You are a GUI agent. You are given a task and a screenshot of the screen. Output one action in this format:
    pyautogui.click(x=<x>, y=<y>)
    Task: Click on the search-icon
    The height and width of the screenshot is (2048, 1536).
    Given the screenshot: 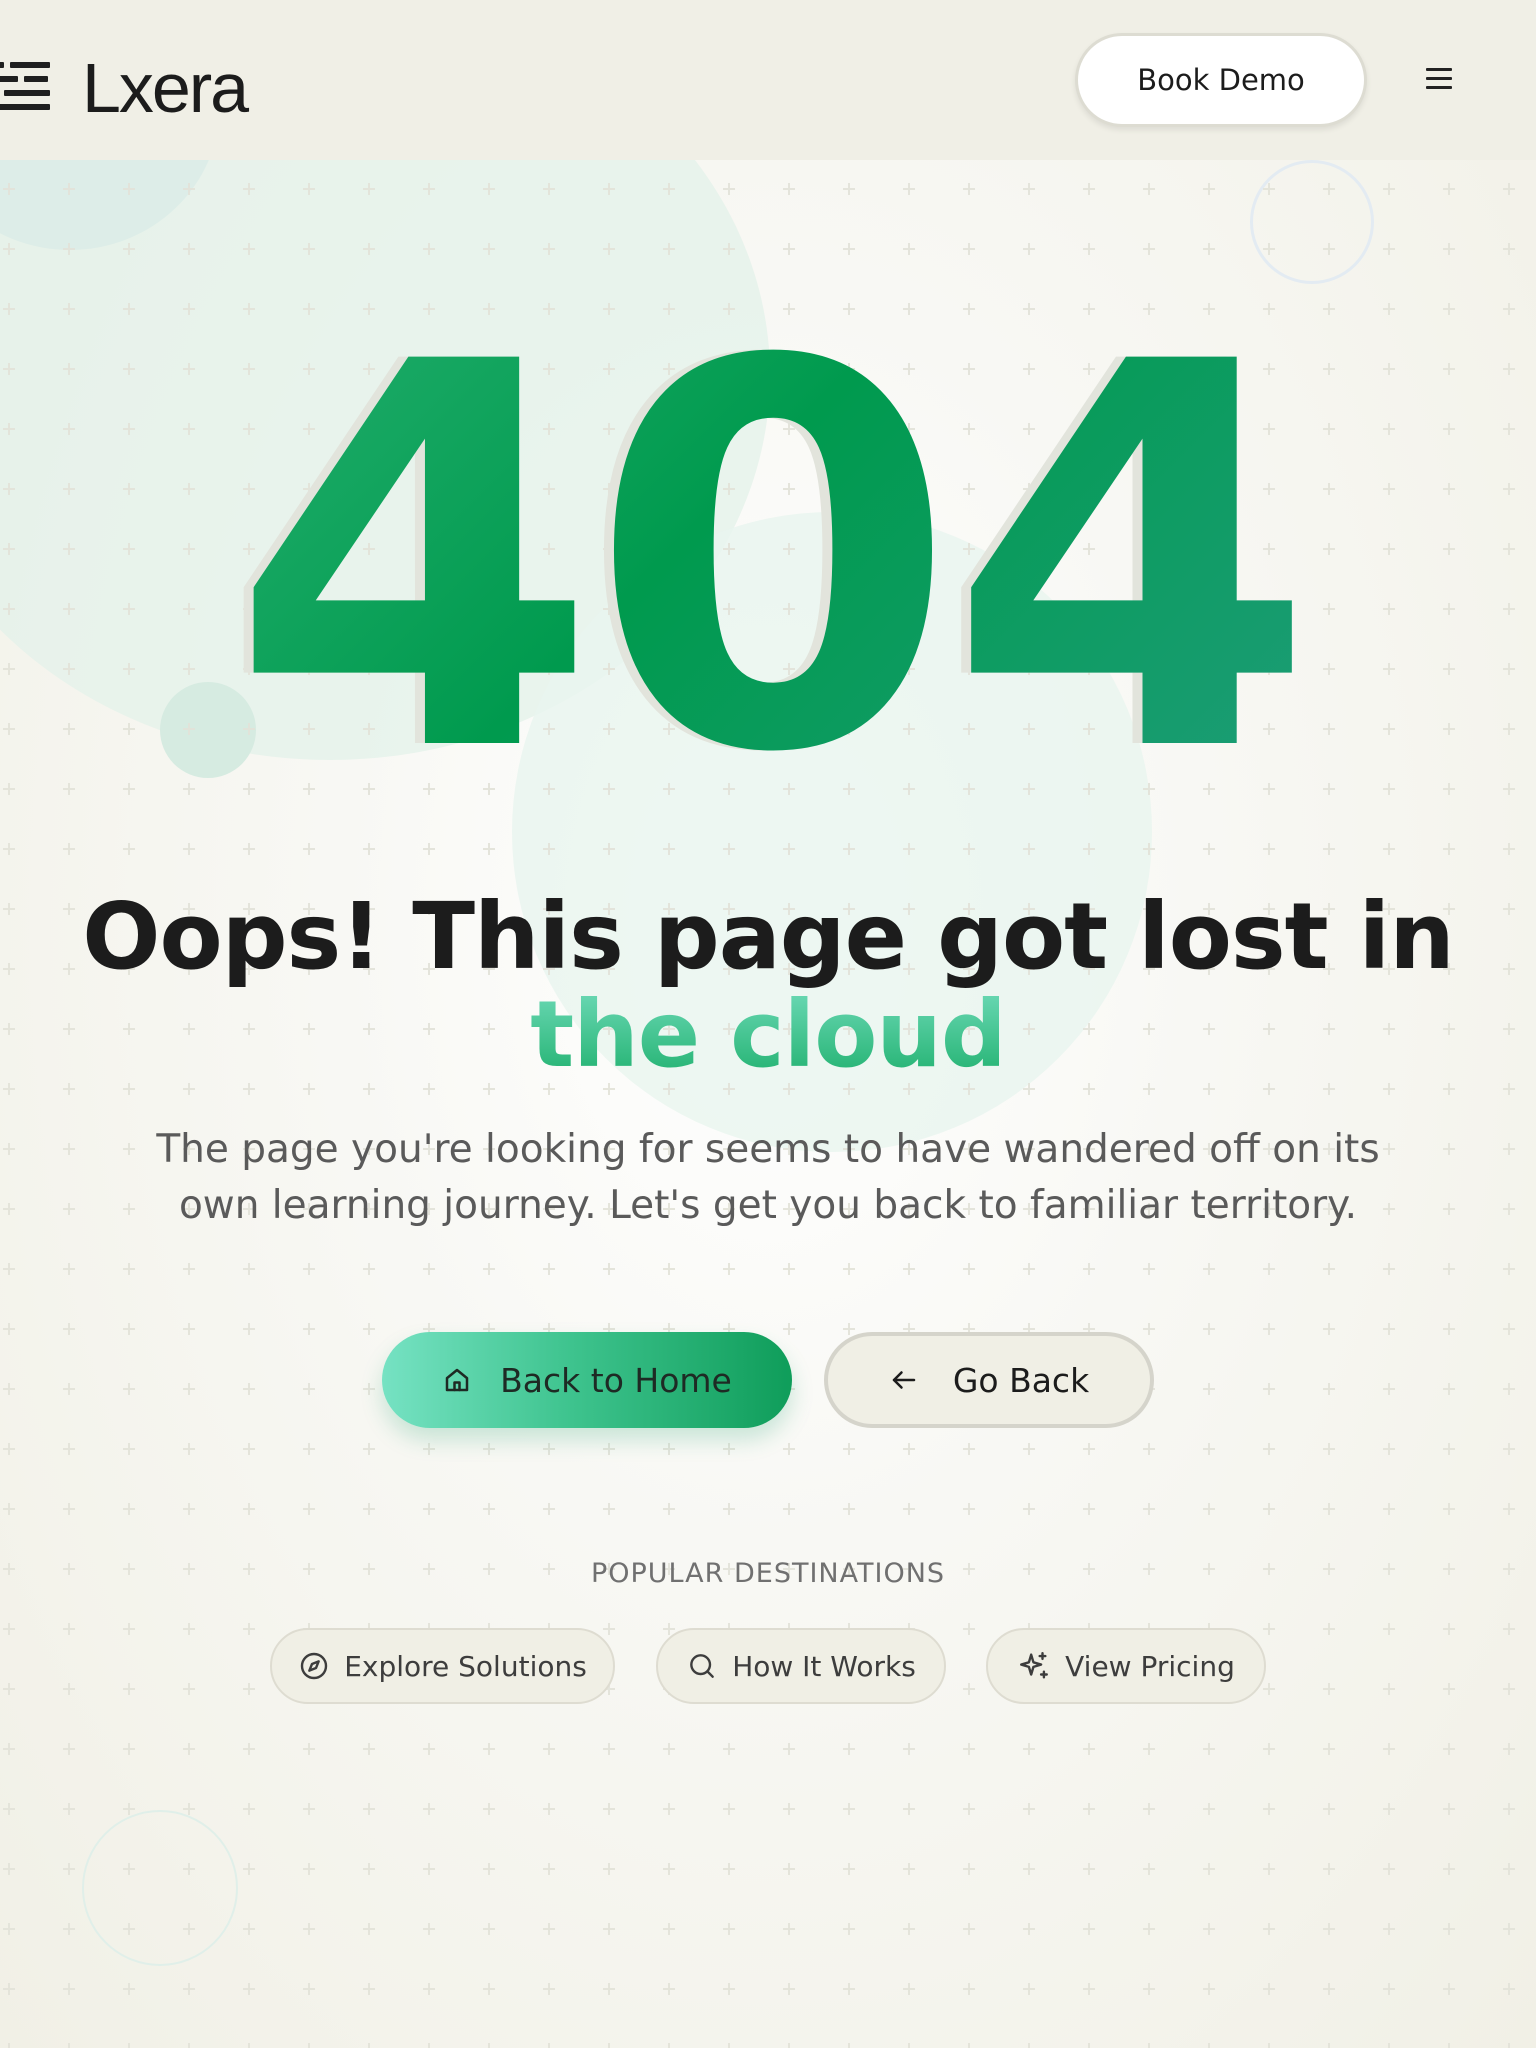 What is the action you would take?
    pyautogui.click(x=702, y=1666)
    